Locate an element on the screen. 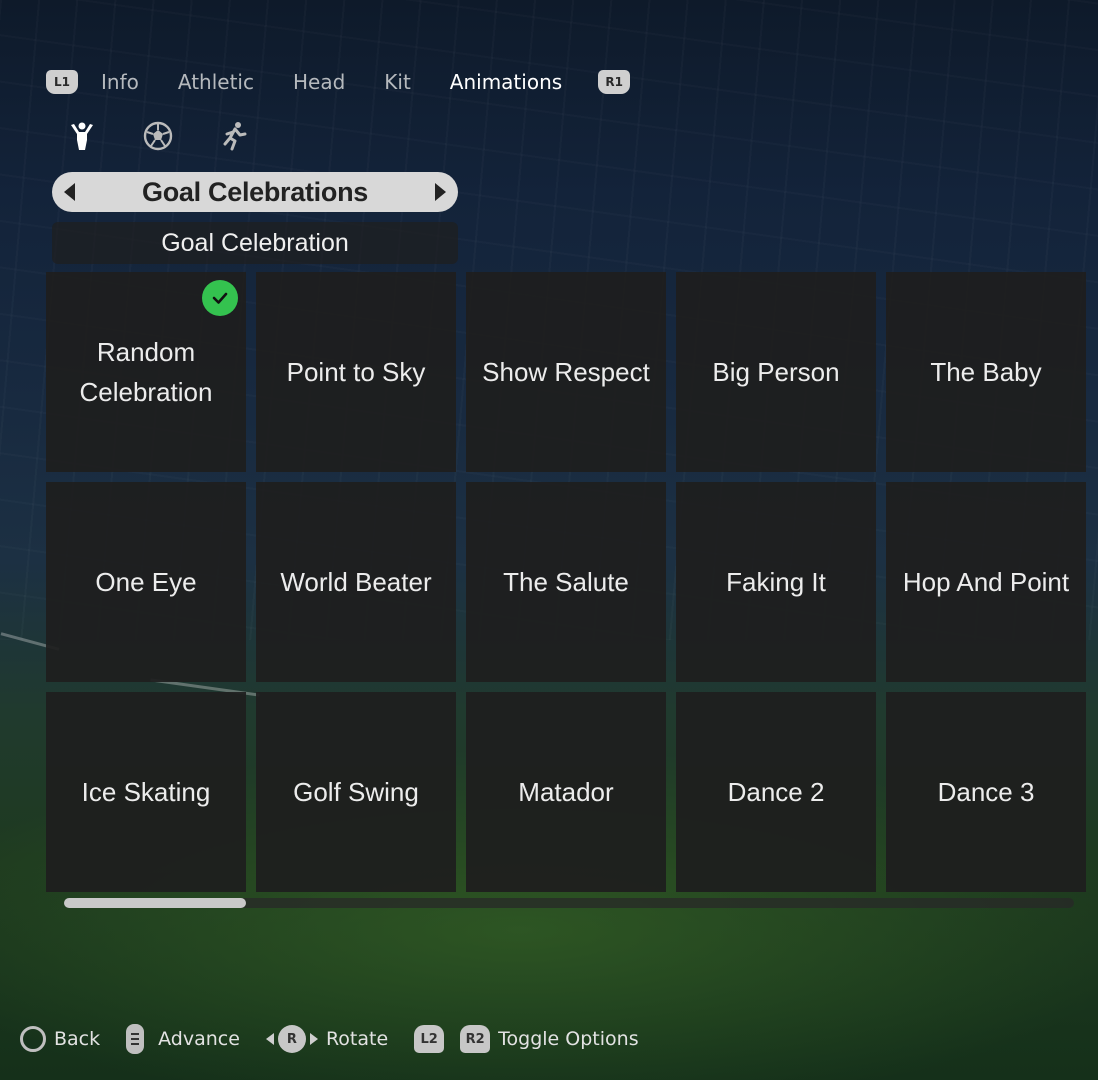  celebration-tile: Show Respect is located at coordinates (566, 372).